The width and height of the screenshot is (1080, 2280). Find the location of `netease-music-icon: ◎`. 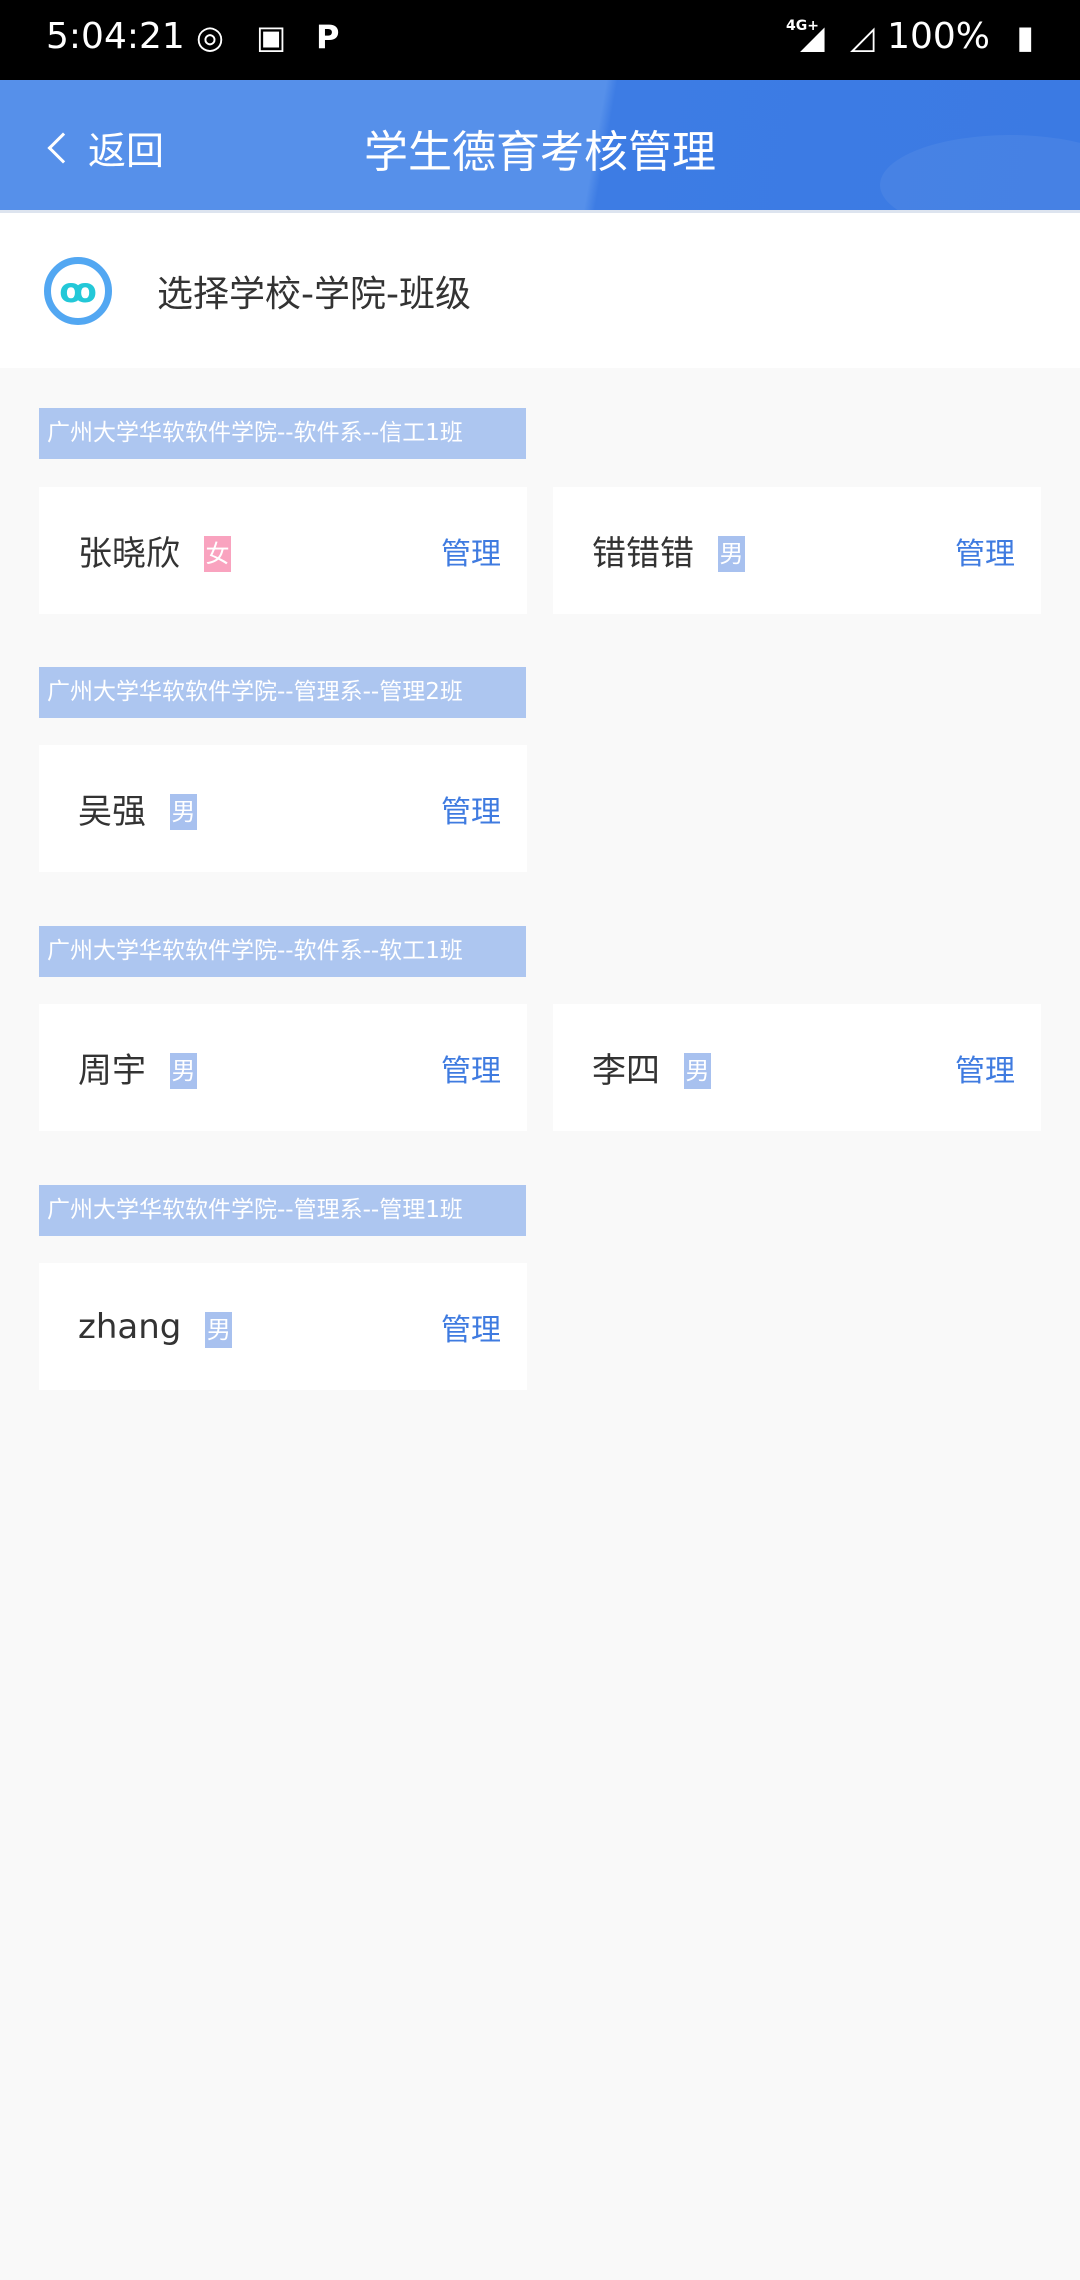

netease-music-icon: ◎ is located at coordinates (210, 37).